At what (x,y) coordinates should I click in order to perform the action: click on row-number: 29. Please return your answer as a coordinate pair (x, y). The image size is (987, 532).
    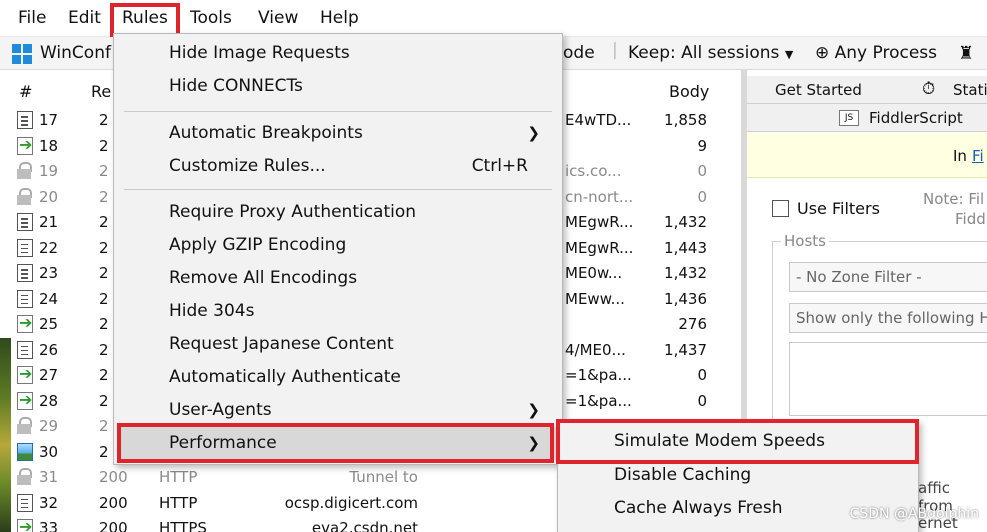
    Looking at the image, I should click on (49, 426).